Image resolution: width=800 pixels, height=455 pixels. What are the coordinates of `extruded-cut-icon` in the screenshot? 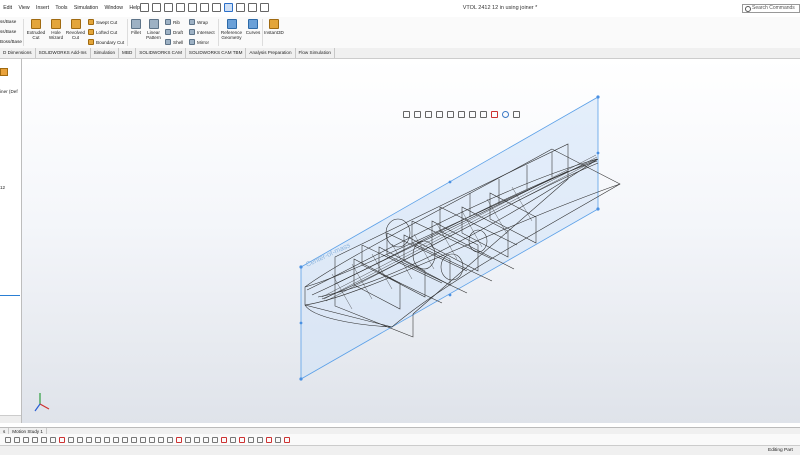 It's located at (36, 24).